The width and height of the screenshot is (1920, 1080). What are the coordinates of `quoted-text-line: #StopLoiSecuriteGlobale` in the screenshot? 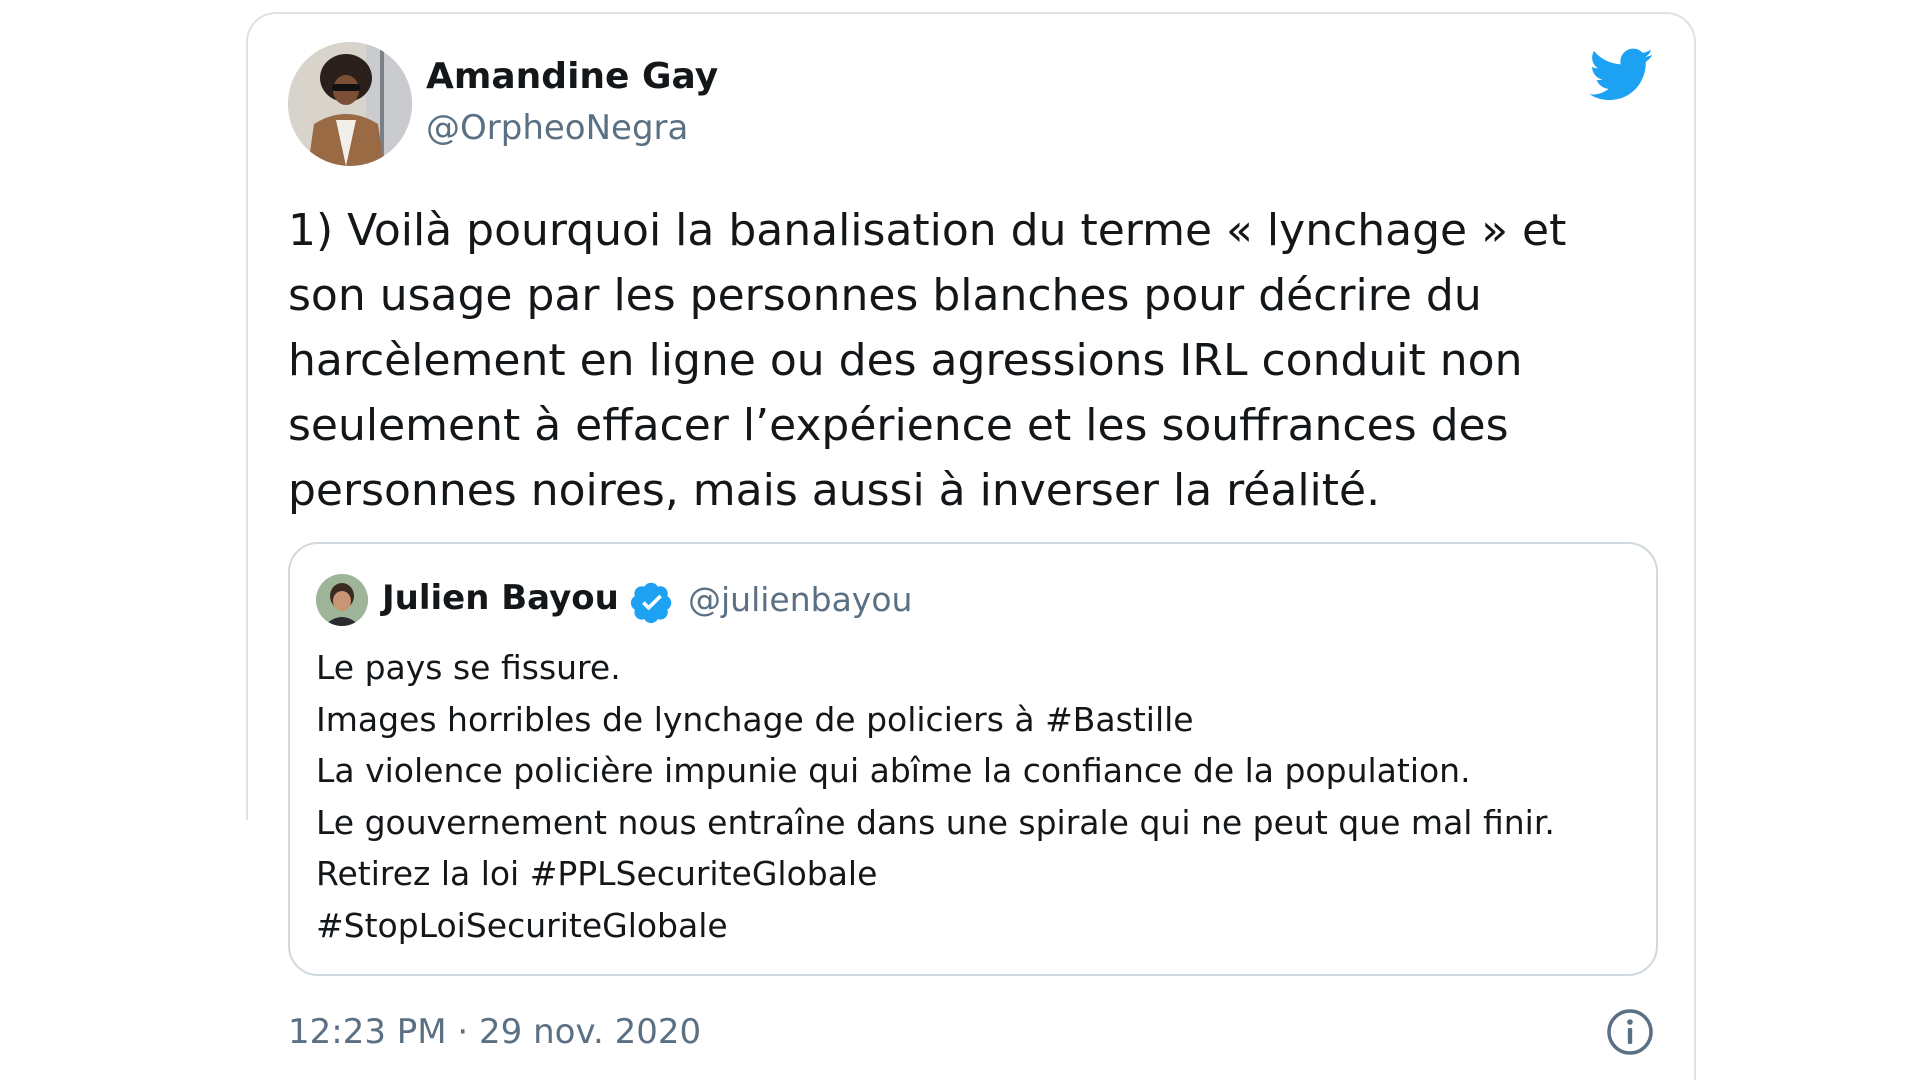 It's located at (522, 925).